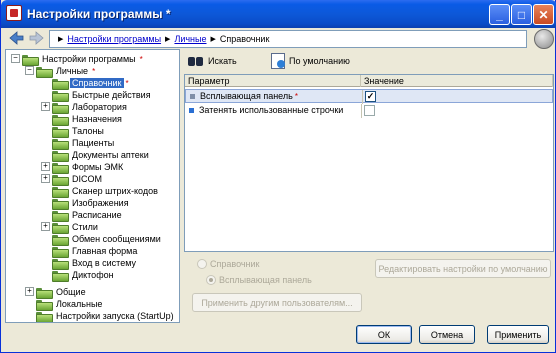 Image resolution: width=556 pixels, height=353 pixels. Describe the element at coordinates (191, 110) in the screenshot. I see `param-bullet-icon` at that location.